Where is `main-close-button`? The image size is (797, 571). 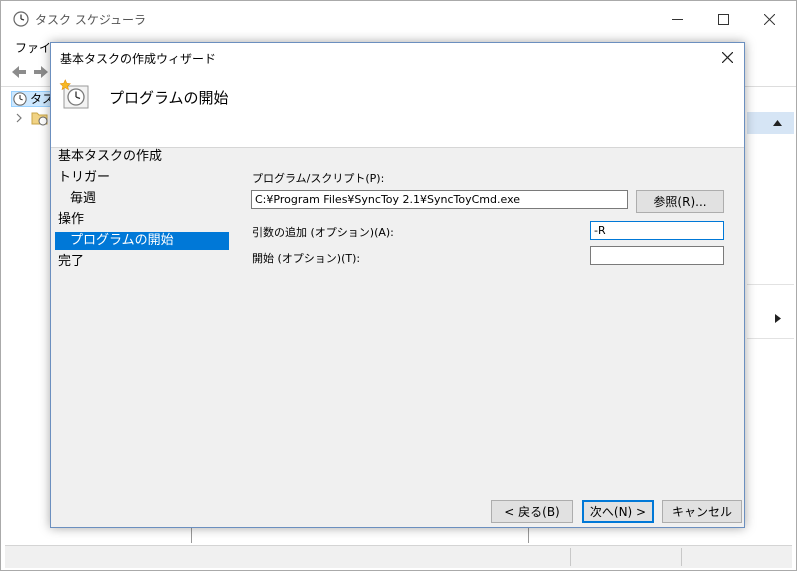 main-close-button is located at coordinates (769, 19).